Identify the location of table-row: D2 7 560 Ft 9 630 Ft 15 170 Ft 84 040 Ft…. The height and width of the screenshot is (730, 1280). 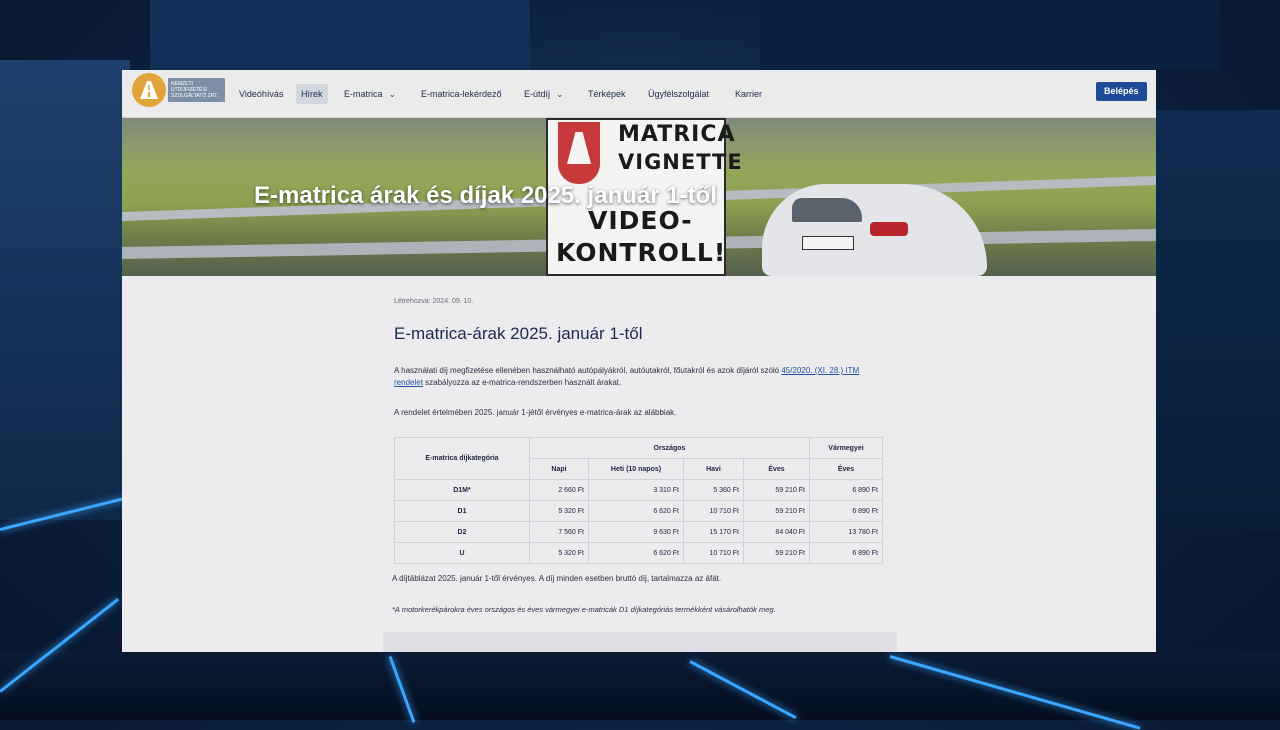
(638, 532).